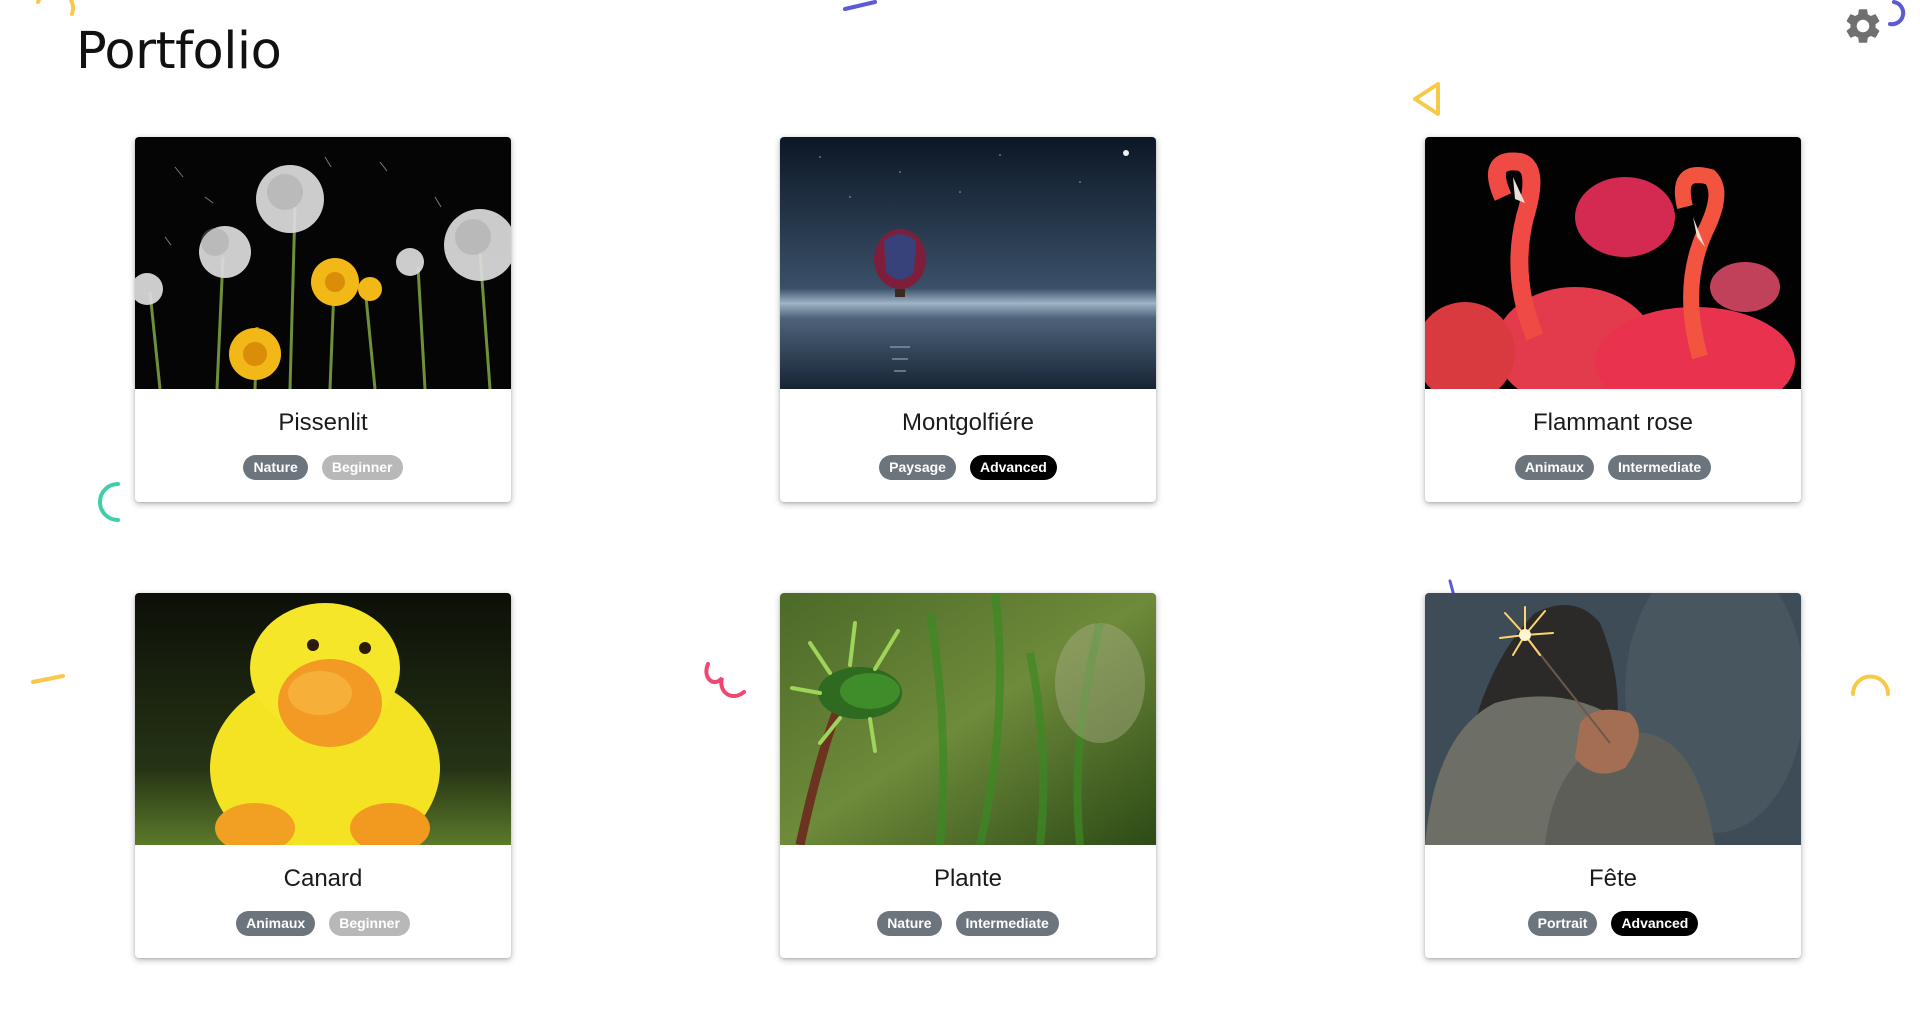 The height and width of the screenshot is (1012, 1920). I want to click on category-badge: Paysage, so click(917, 467).